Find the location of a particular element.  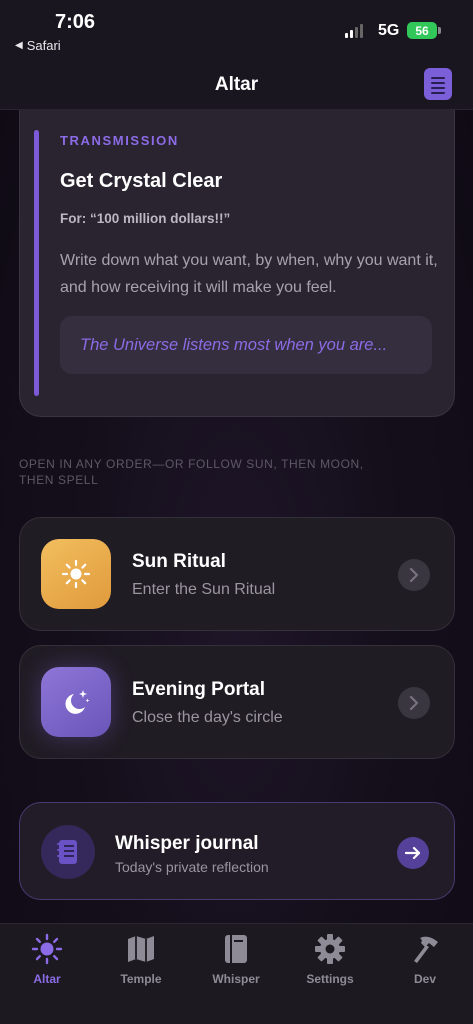

book-icon is located at coordinates (236, 949).